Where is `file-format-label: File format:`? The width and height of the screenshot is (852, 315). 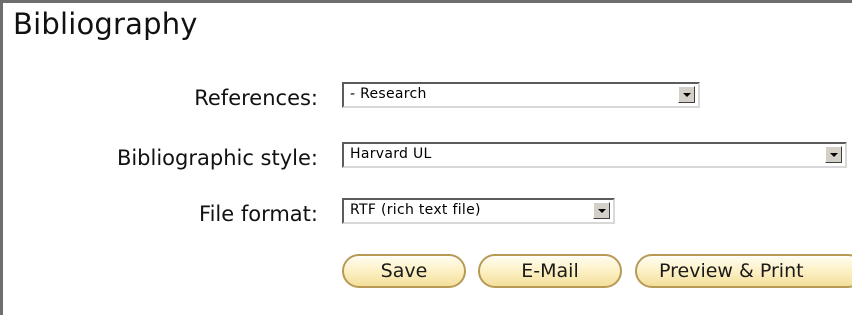 file-format-label: File format: is located at coordinates (258, 214).